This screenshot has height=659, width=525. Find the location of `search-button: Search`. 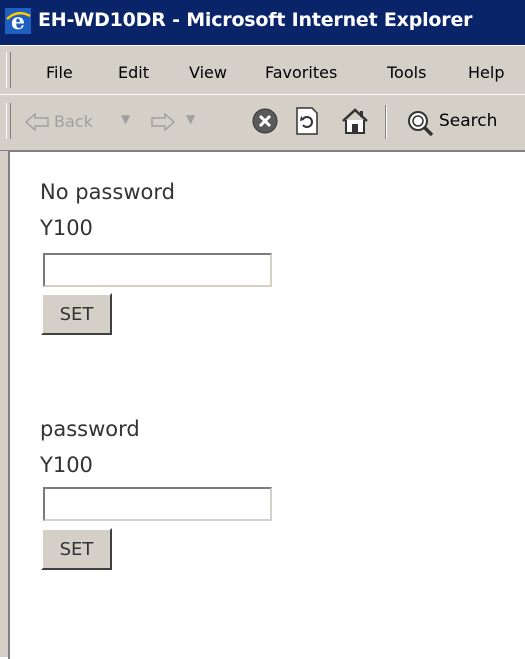

search-button: Search is located at coordinates (464, 122).